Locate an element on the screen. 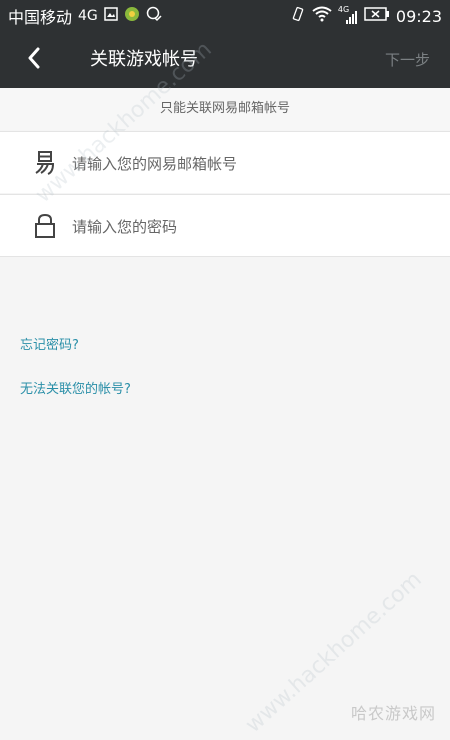  status-bar-right: 4G 09:23 is located at coordinates (366, 15).